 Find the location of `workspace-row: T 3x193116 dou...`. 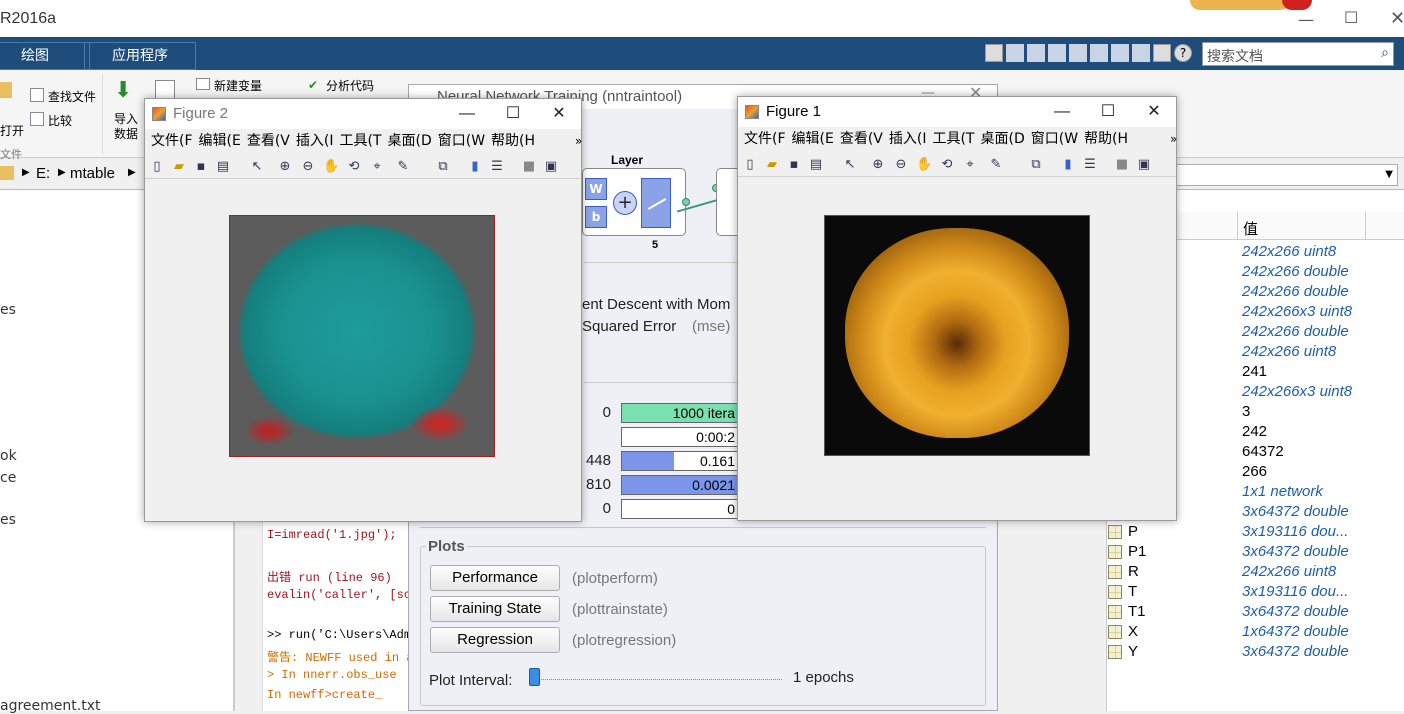

workspace-row: T 3x193116 dou... is located at coordinates (1256, 592).